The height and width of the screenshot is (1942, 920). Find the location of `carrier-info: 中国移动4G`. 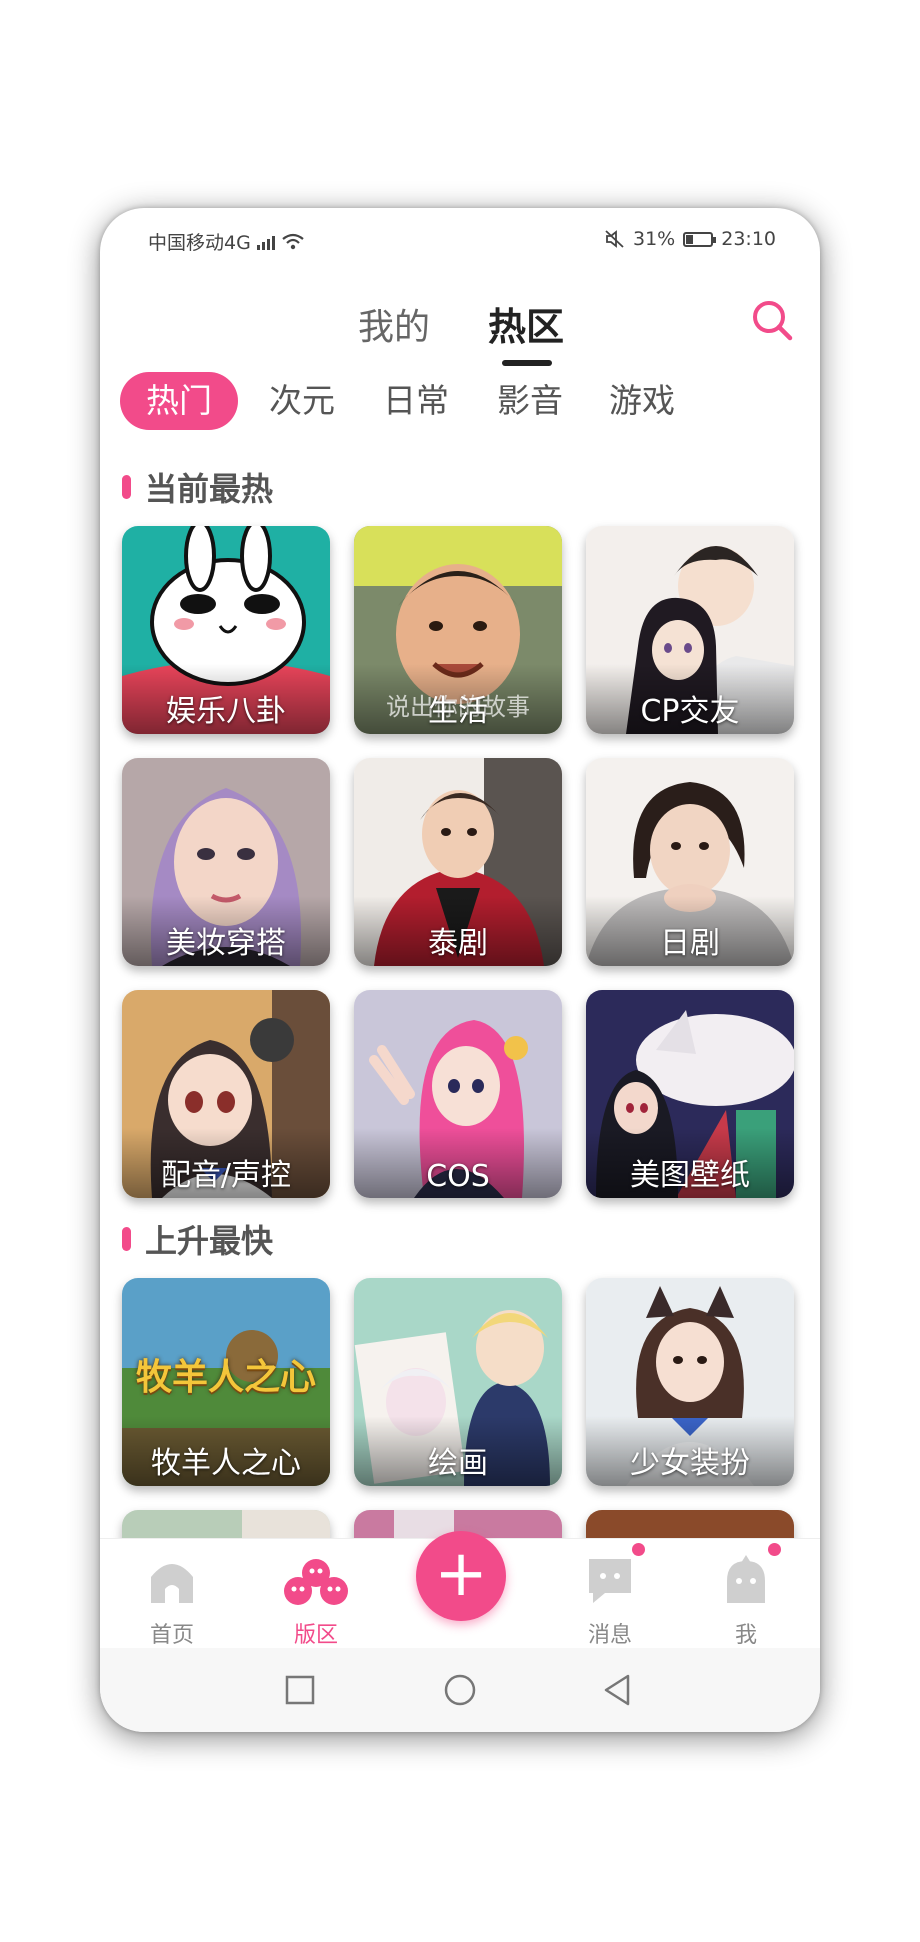

carrier-info: 中国移动4G is located at coordinates (226, 241).